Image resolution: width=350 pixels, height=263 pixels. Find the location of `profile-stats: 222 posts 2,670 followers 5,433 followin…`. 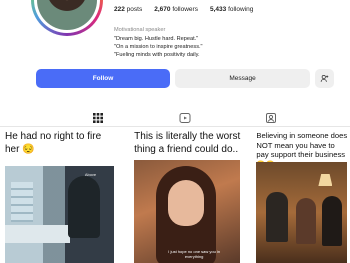

profile-stats: 222 posts 2,670 followers 5,433 followin… is located at coordinates (183, 9).